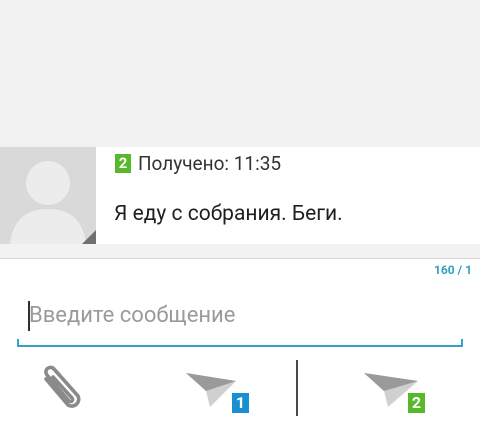 Image resolution: width=480 pixels, height=426 pixels. Describe the element at coordinates (123, 163) in the screenshot. I see `sim-badge: 2` at that location.